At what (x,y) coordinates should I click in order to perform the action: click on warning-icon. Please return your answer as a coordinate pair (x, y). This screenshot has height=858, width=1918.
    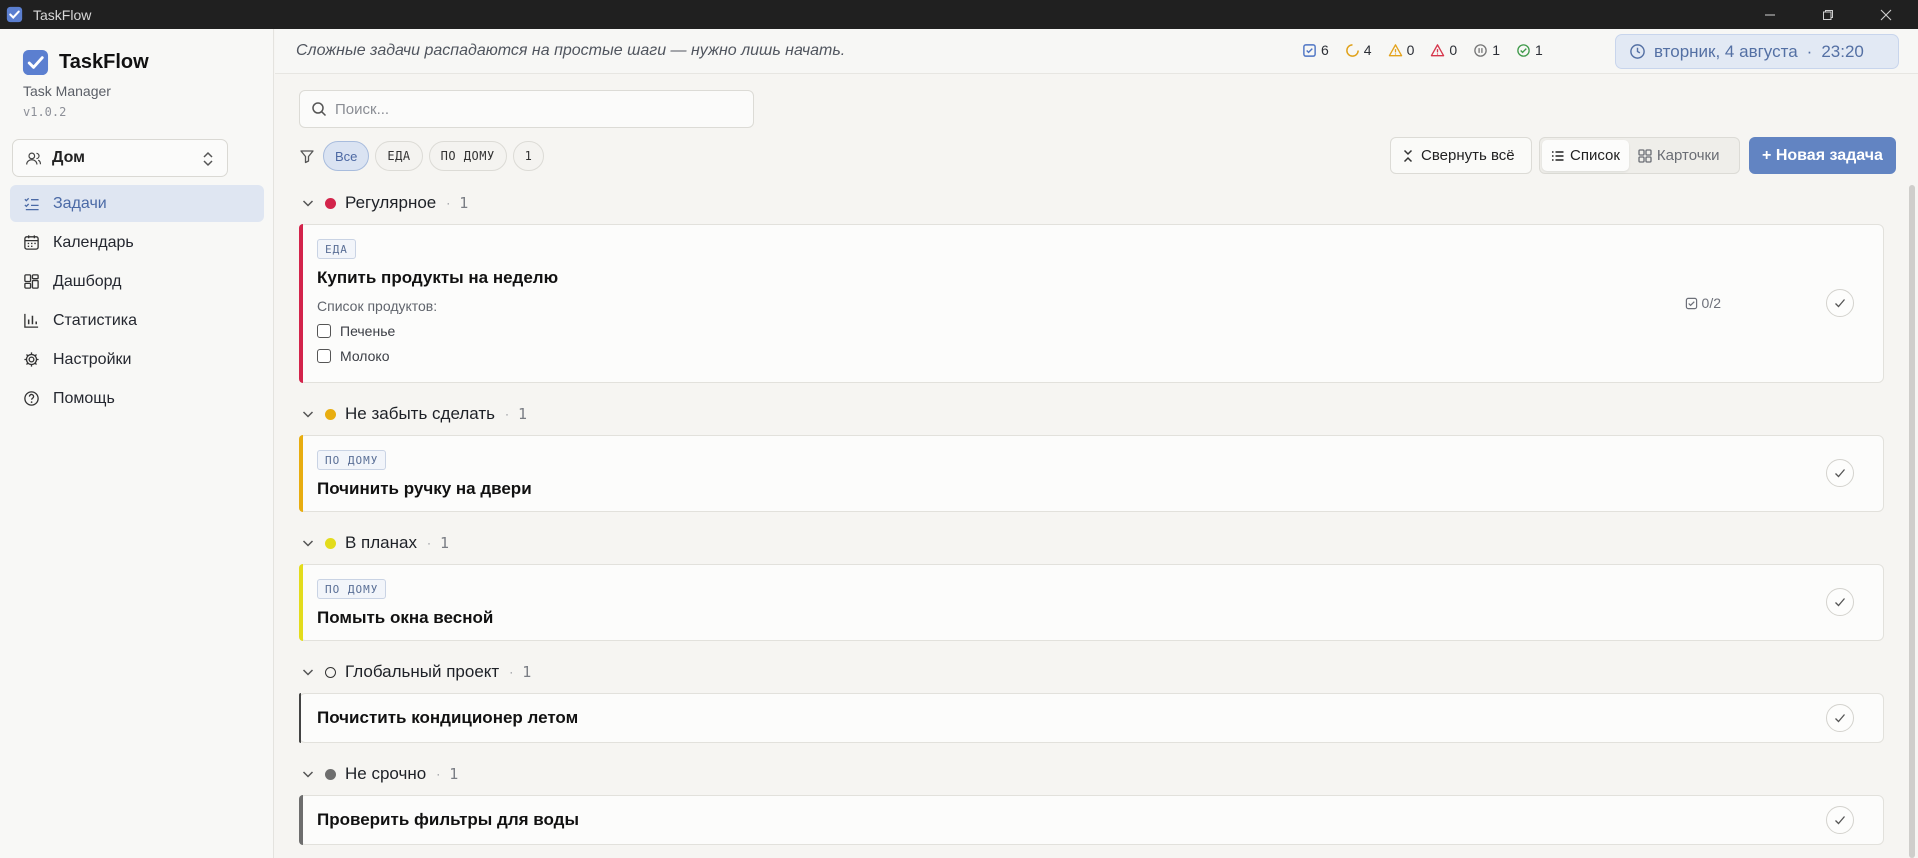
    Looking at the image, I should click on (1395, 49).